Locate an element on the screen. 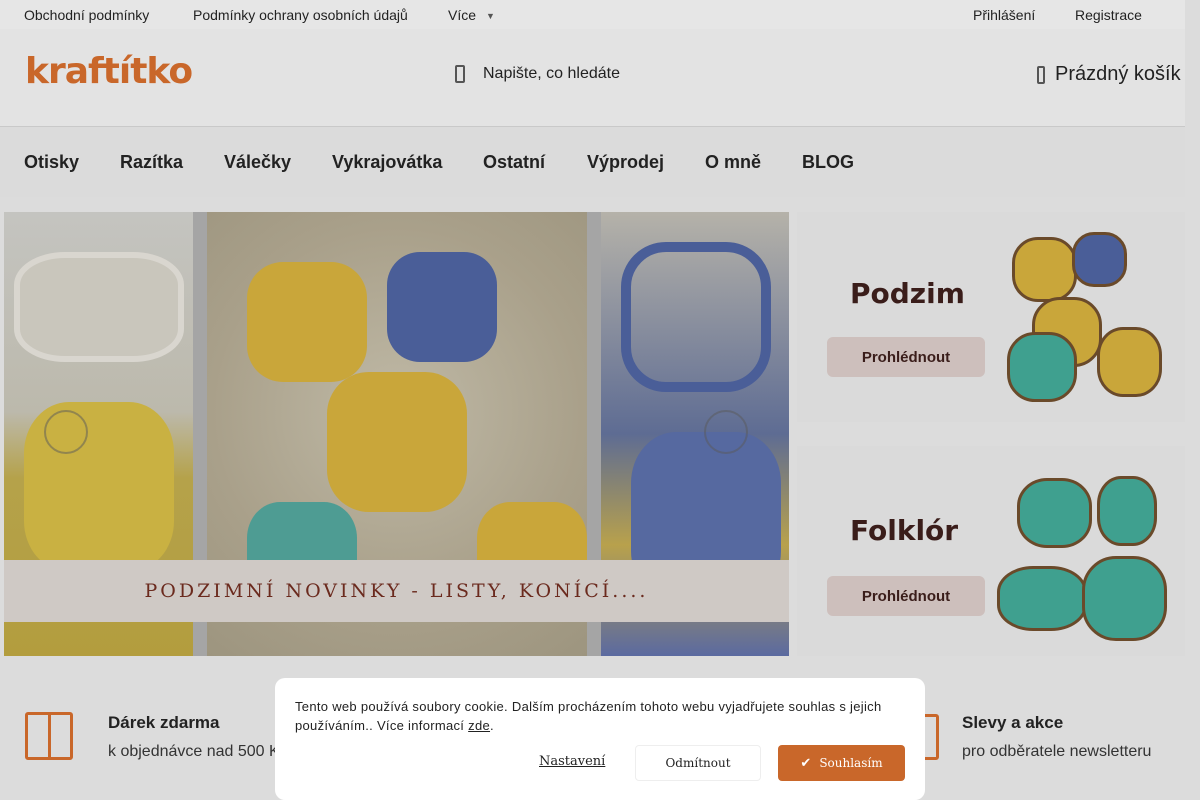  nav-item-o-mne: O mně is located at coordinates (733, 162).